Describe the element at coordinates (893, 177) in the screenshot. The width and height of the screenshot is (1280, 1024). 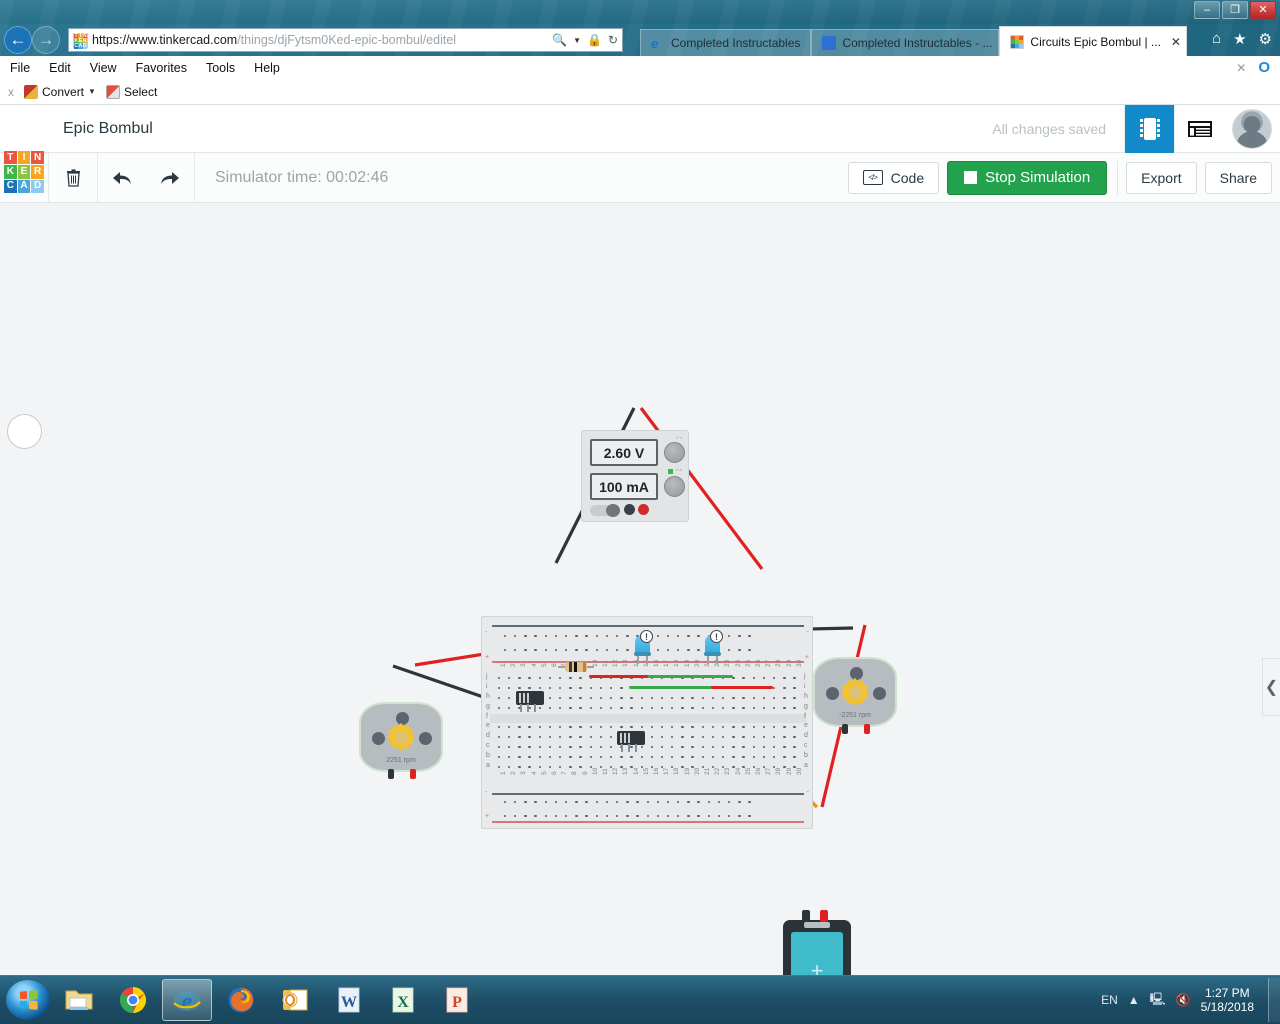
I see `code-button: </> Code` at that location.